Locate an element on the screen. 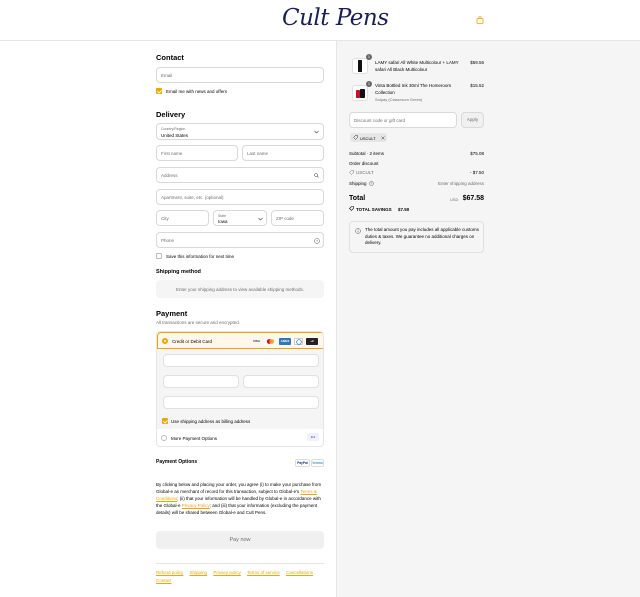 Image resolution: width=640 pixels, height=597 pixels. city-field: City is located at coordinates (182, 218).